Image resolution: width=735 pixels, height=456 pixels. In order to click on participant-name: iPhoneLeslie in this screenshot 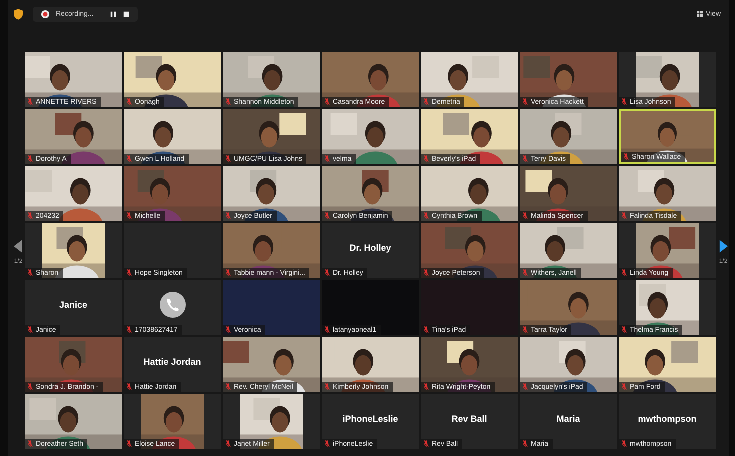, I will do `click(370, 419)`.